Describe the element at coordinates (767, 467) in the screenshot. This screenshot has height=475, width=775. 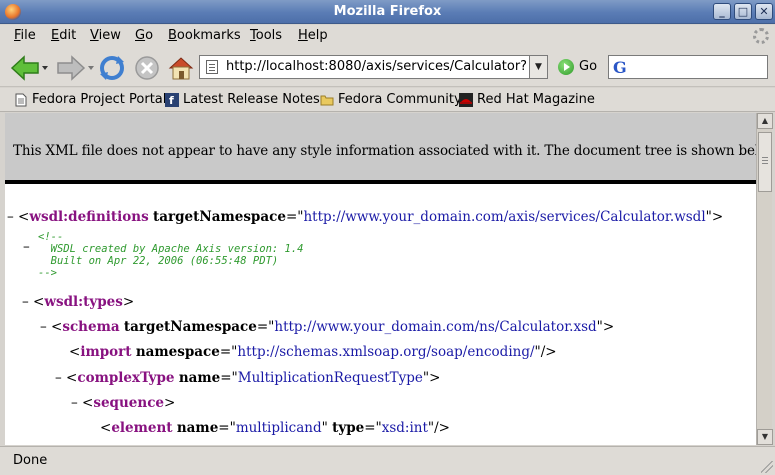
I see `resize-grip-icon` at that location.